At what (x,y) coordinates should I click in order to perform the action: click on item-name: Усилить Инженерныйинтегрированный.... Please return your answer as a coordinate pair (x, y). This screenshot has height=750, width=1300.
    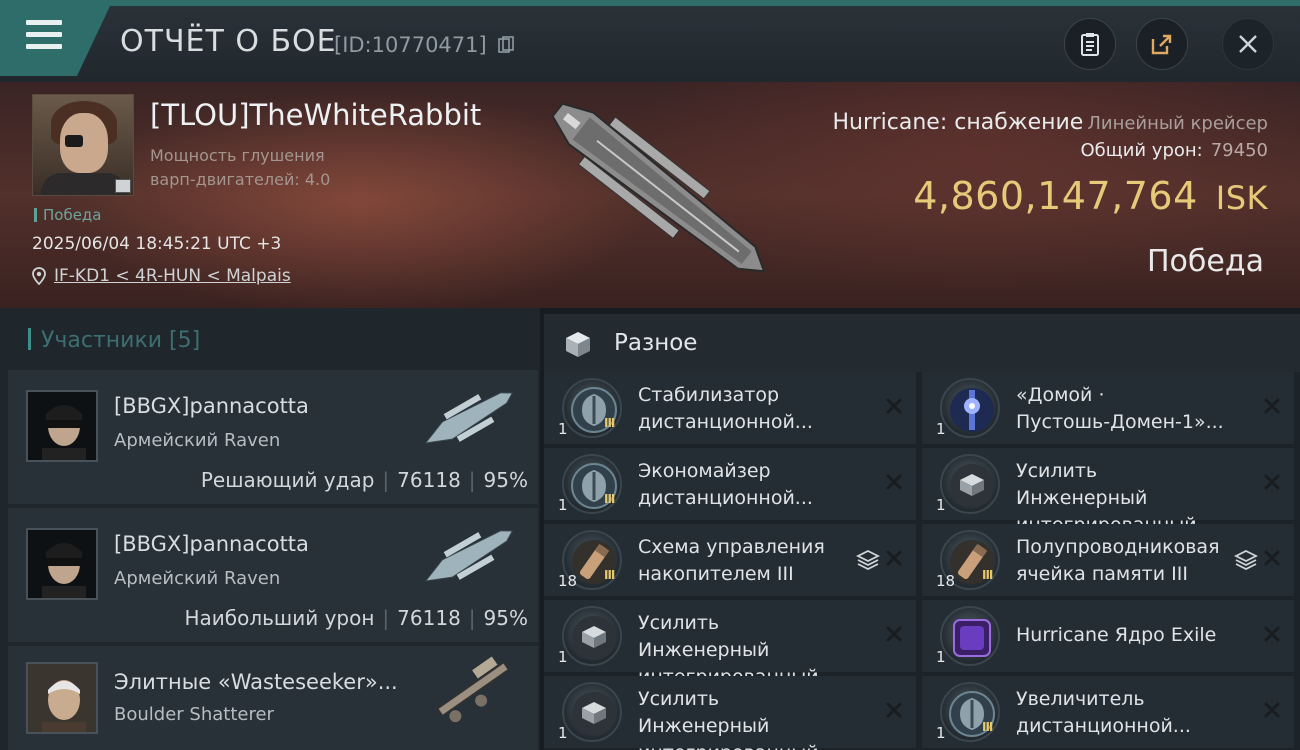
    Looking at the image, I should click on (737, 719).